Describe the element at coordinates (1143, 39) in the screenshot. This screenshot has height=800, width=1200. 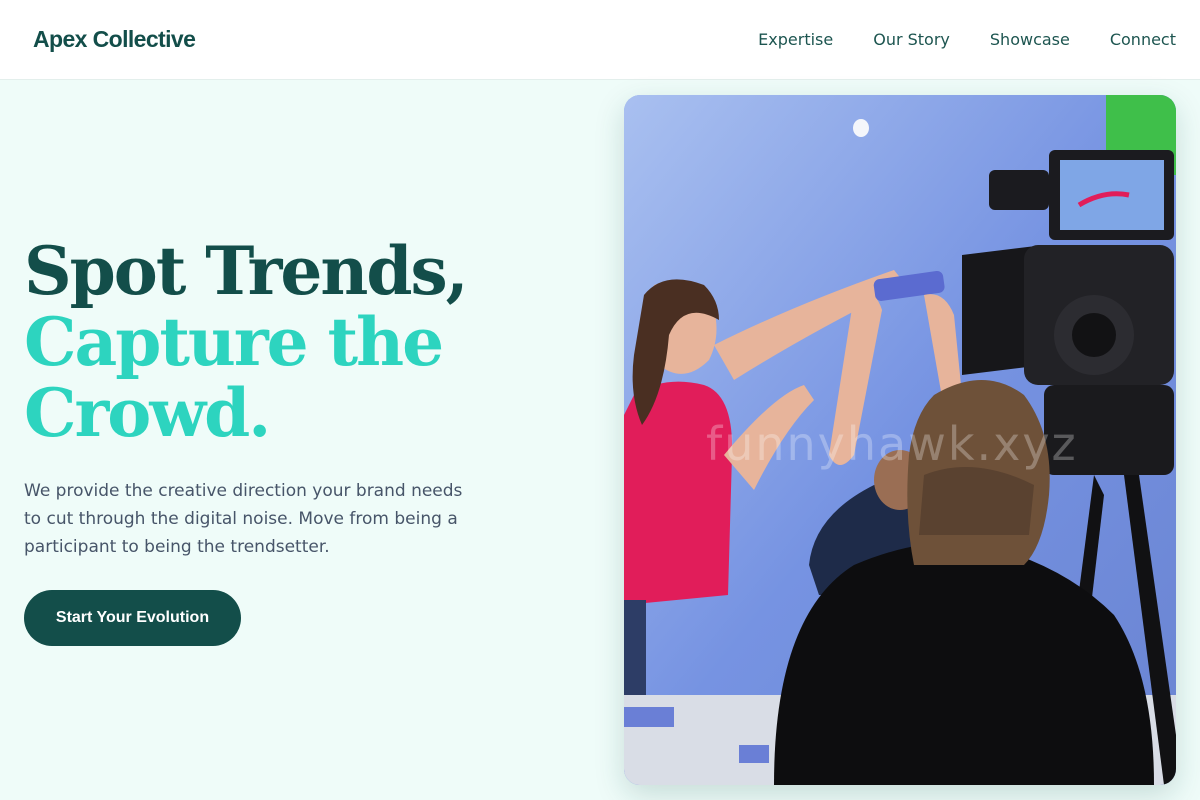
I see `nav-link-connect: Connect` at that location.